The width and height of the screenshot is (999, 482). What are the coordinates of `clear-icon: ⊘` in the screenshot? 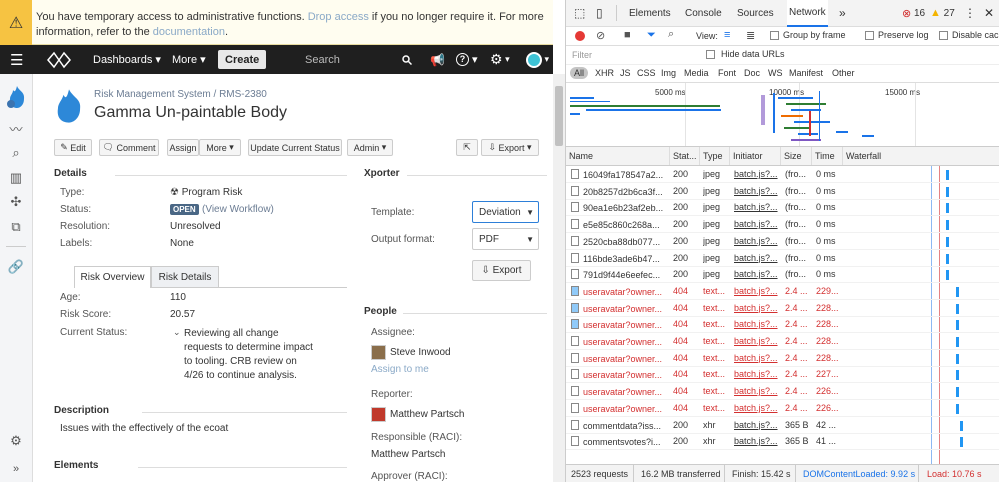 It's located at (600, 35).